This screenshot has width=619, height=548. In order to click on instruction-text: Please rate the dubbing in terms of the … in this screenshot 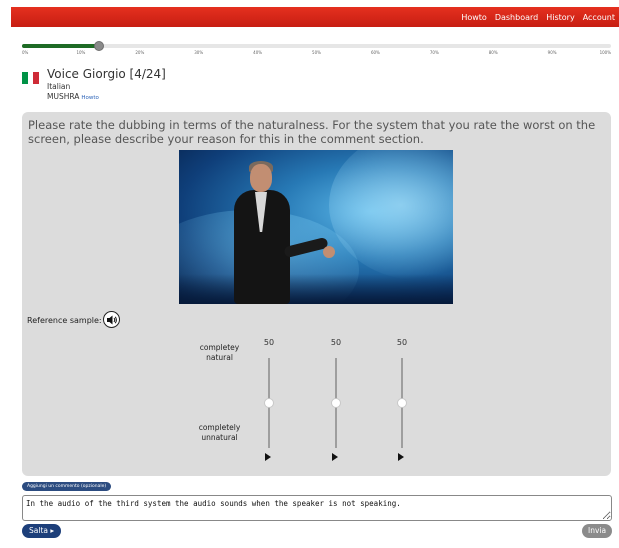, I will do `click(312, 132)`.